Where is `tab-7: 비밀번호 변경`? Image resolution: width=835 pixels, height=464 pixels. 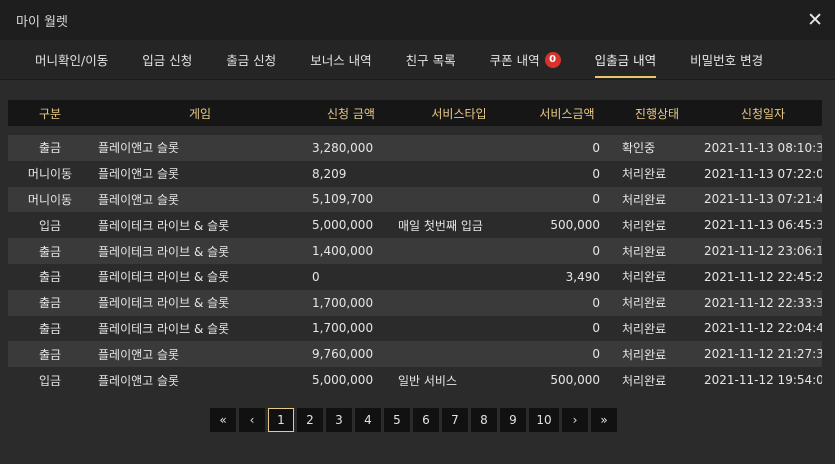
tab-7: 비밀번호 변경 is located at coordinates (726, 59).